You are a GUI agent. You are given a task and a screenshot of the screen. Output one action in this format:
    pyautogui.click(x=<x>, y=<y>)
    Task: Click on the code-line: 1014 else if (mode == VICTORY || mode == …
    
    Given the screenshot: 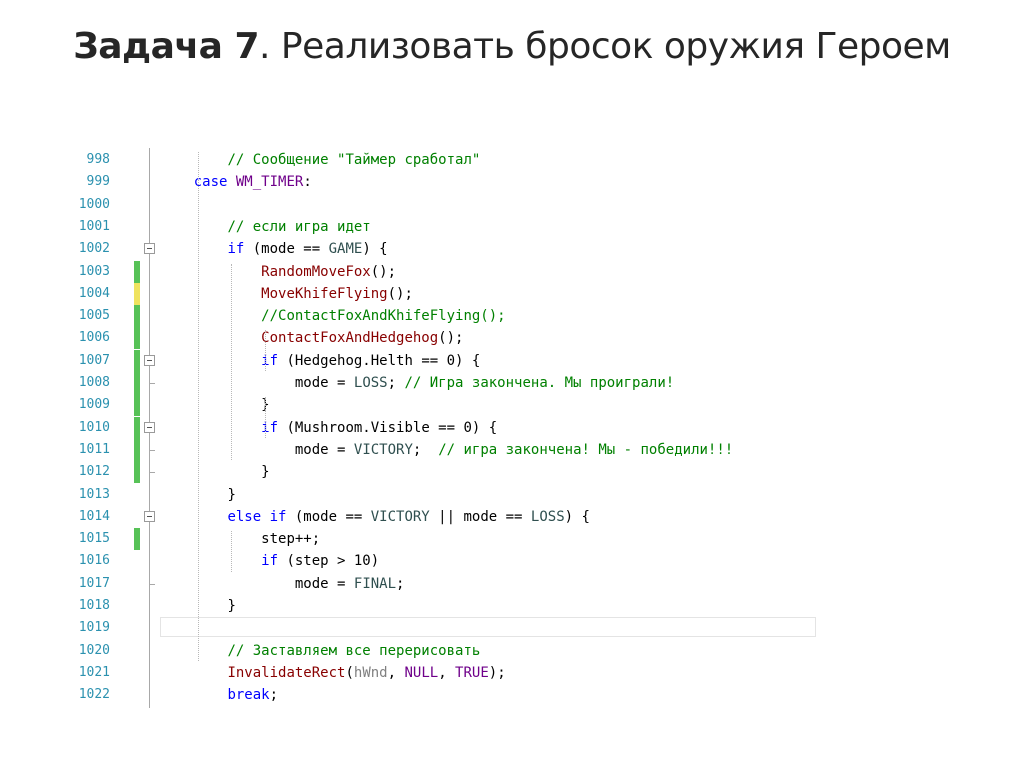 What is the action you would take?
    pyautogui.click(x=438, y=517)
    